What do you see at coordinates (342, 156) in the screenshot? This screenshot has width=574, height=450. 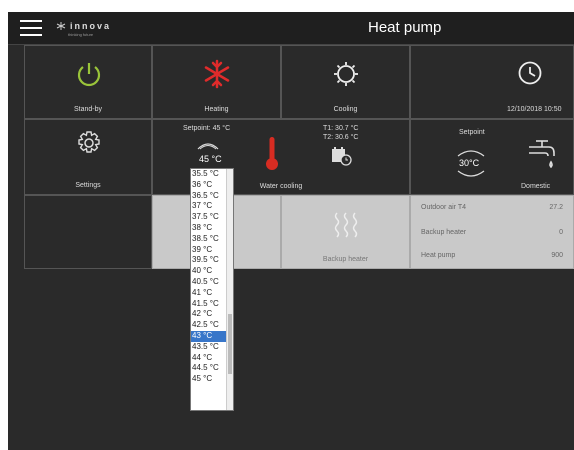 I see `schedule-icon` at bounding box center [342, 156].